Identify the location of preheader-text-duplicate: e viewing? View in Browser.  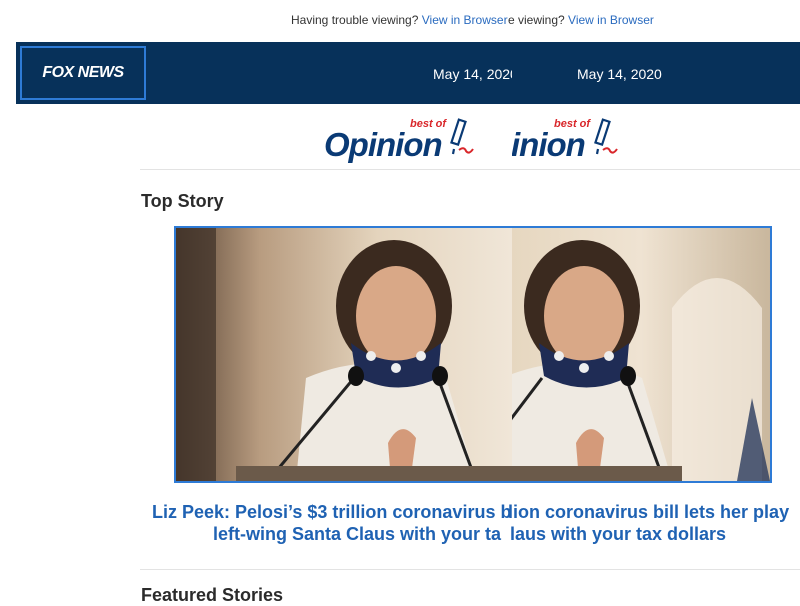
(581, 20).